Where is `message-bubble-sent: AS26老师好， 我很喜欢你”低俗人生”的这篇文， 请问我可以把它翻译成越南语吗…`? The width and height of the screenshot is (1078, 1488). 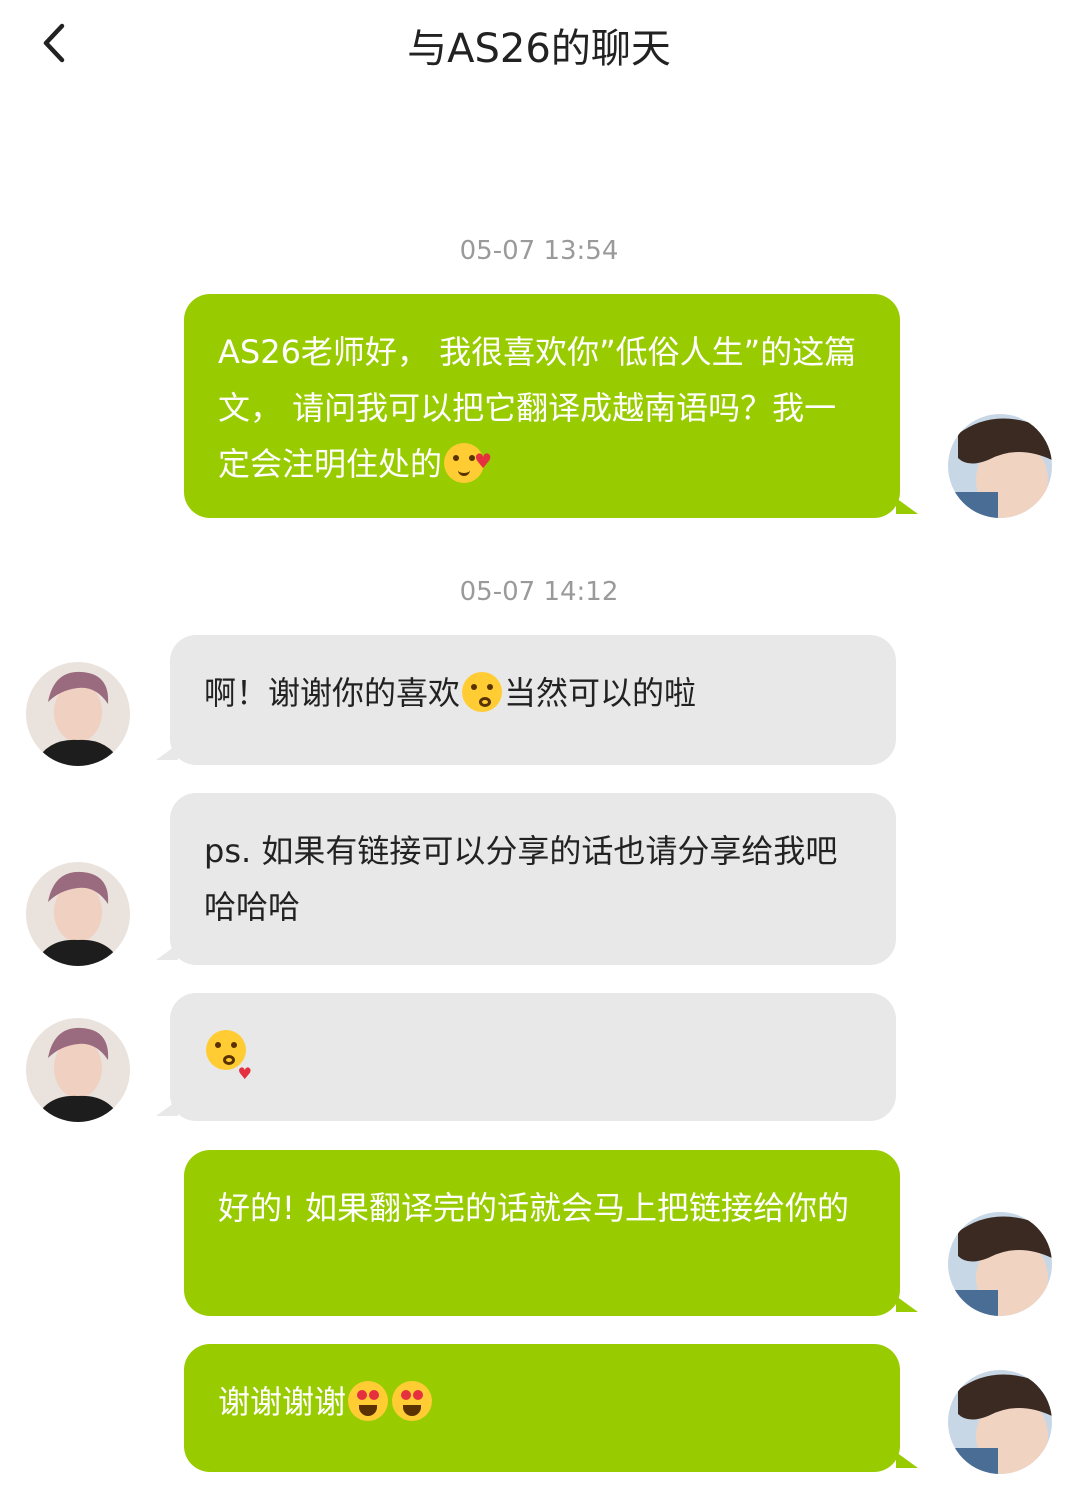
message-bubble-sent: AS26老师好， 我很喜欢你”低俗人生”的这篇文， 请问我可以把它翻译成越南语吗… is located at coordinates (542, 406).